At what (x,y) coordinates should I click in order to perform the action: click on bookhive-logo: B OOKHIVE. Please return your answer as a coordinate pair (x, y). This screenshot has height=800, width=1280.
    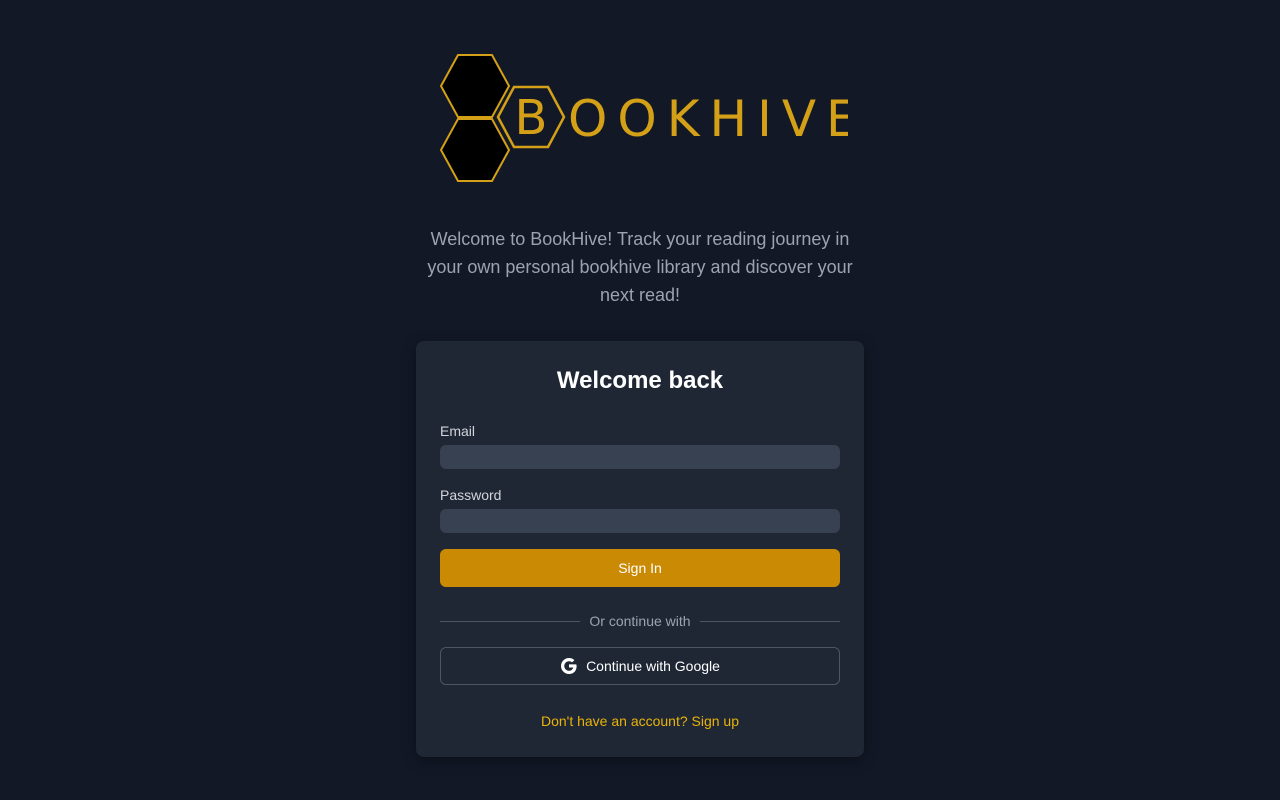
    Looking at the image, I should click on (643, 118).